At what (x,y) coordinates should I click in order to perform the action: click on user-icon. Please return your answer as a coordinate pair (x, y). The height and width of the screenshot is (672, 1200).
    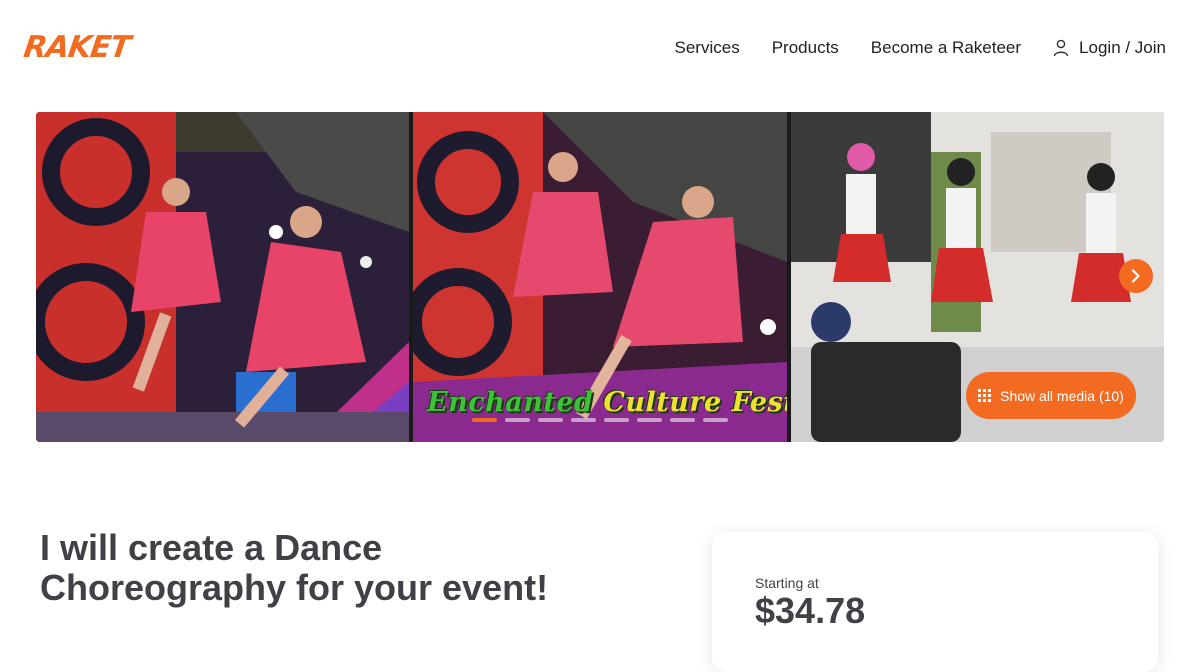
    Looking at the image, I should click on (1061, 48).